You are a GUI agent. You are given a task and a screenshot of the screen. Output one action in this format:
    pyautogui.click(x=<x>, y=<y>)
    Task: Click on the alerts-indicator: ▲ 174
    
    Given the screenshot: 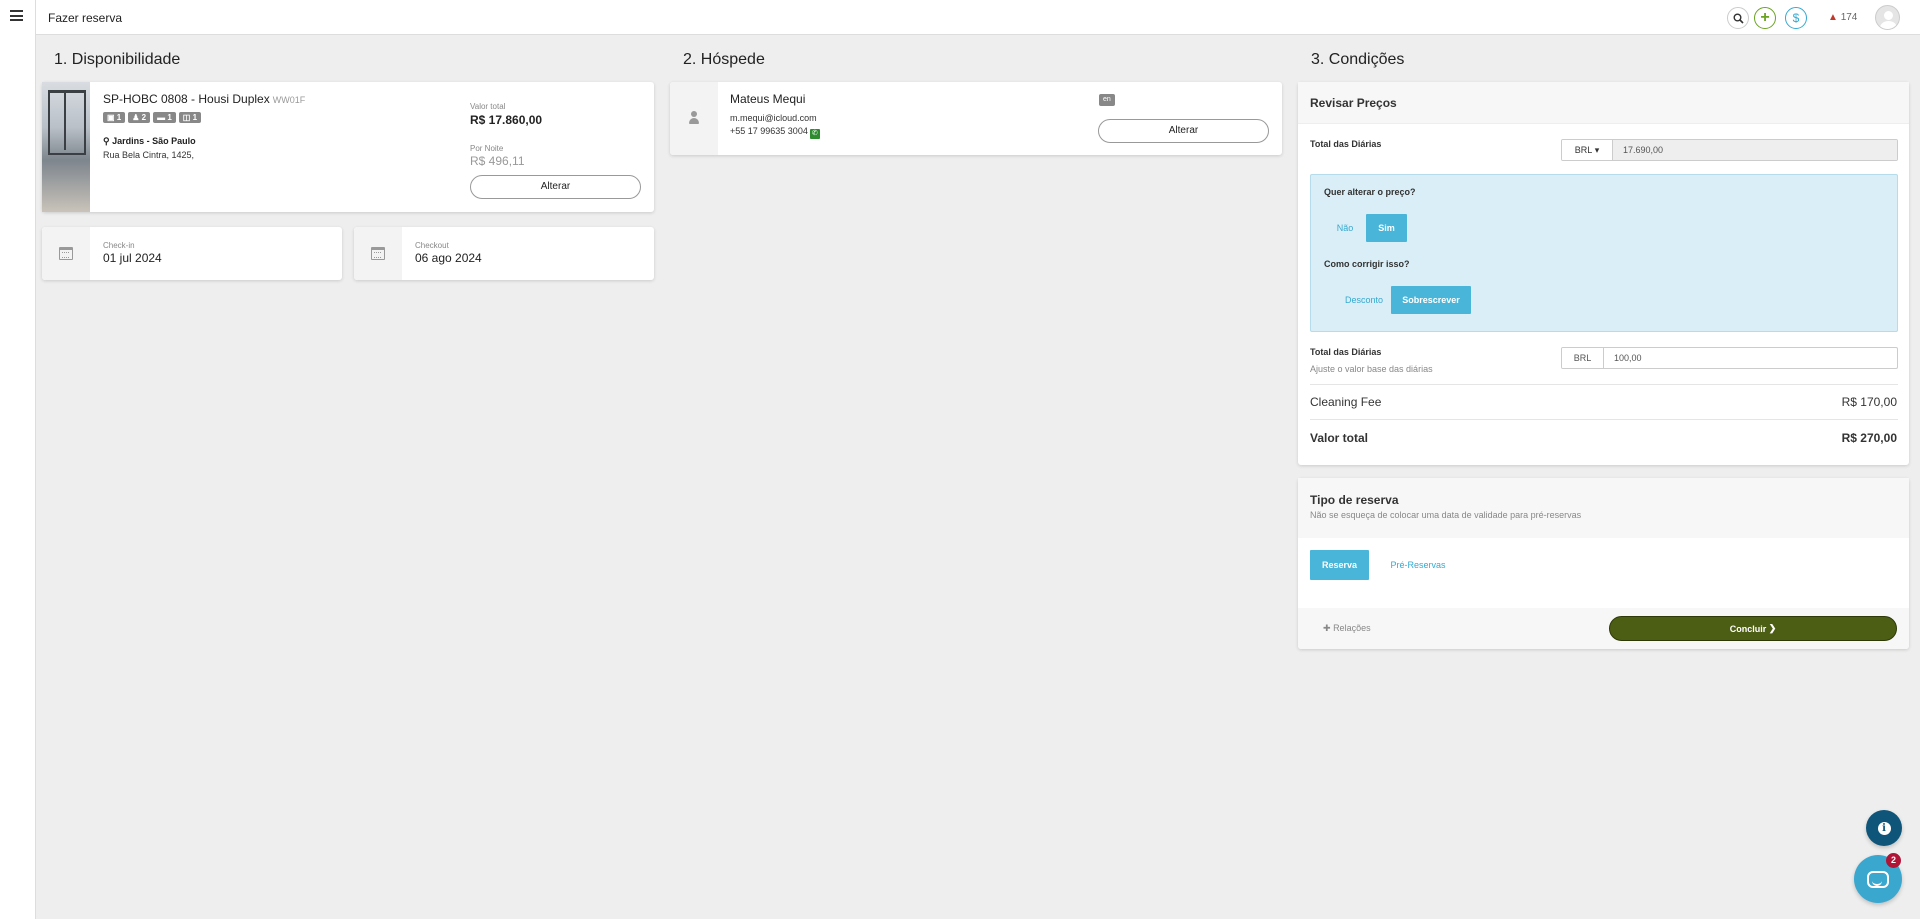 What is the action you would take?
    pyautogui.click(x=1842, y=17)
    